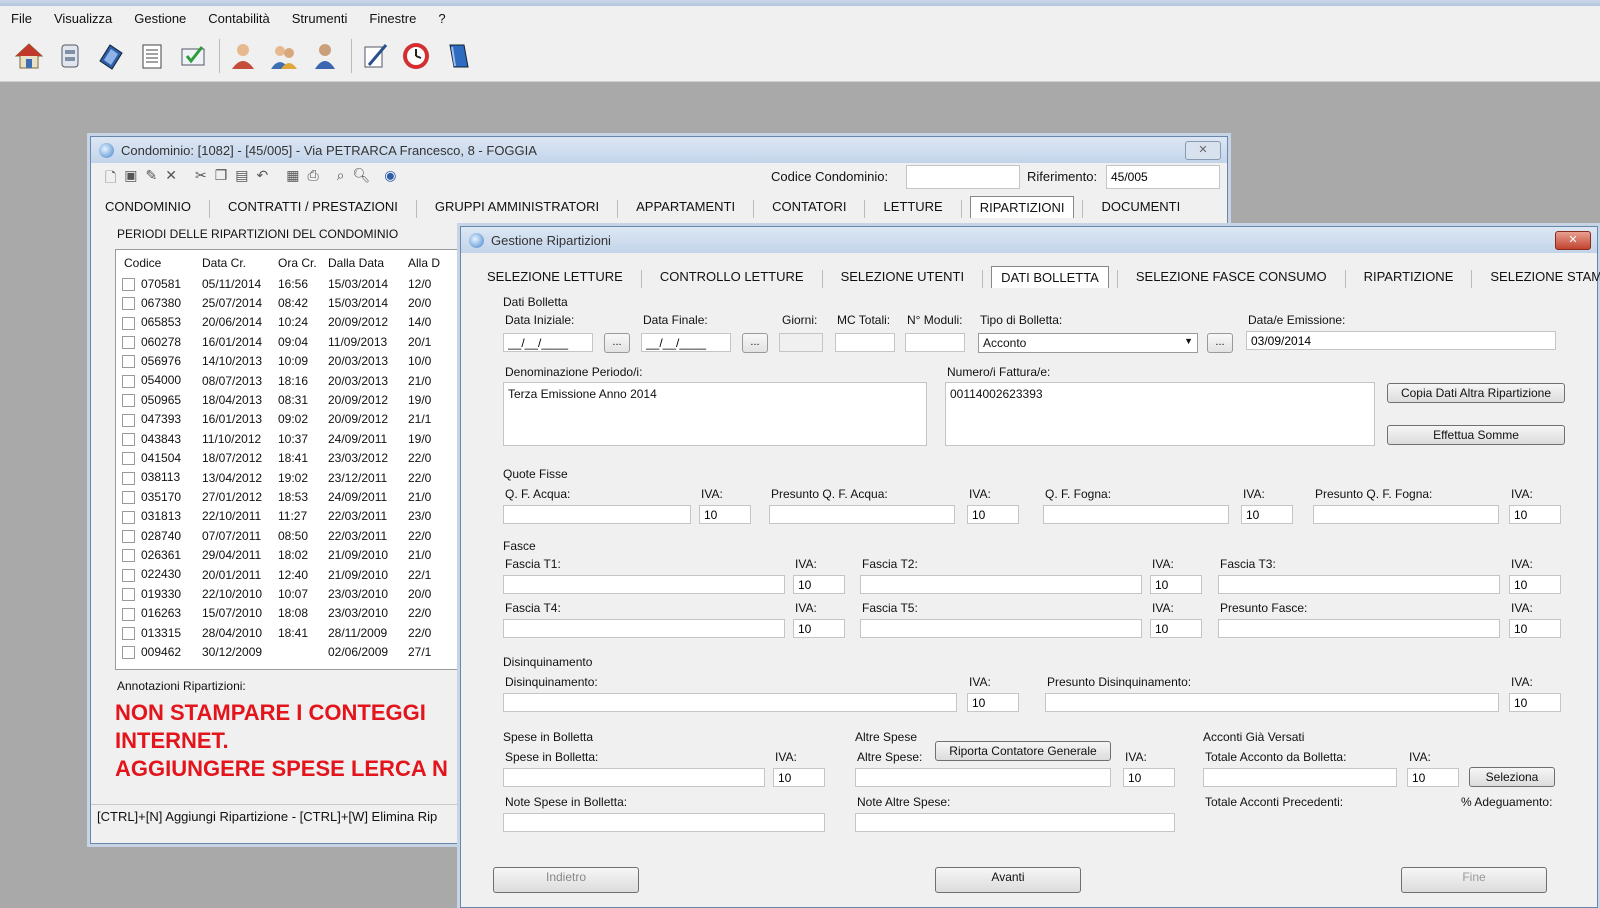 This screenshot has height=908, width=1600. I want to click on column-header-ora-cr: Ora Cr., so click(303, 263).